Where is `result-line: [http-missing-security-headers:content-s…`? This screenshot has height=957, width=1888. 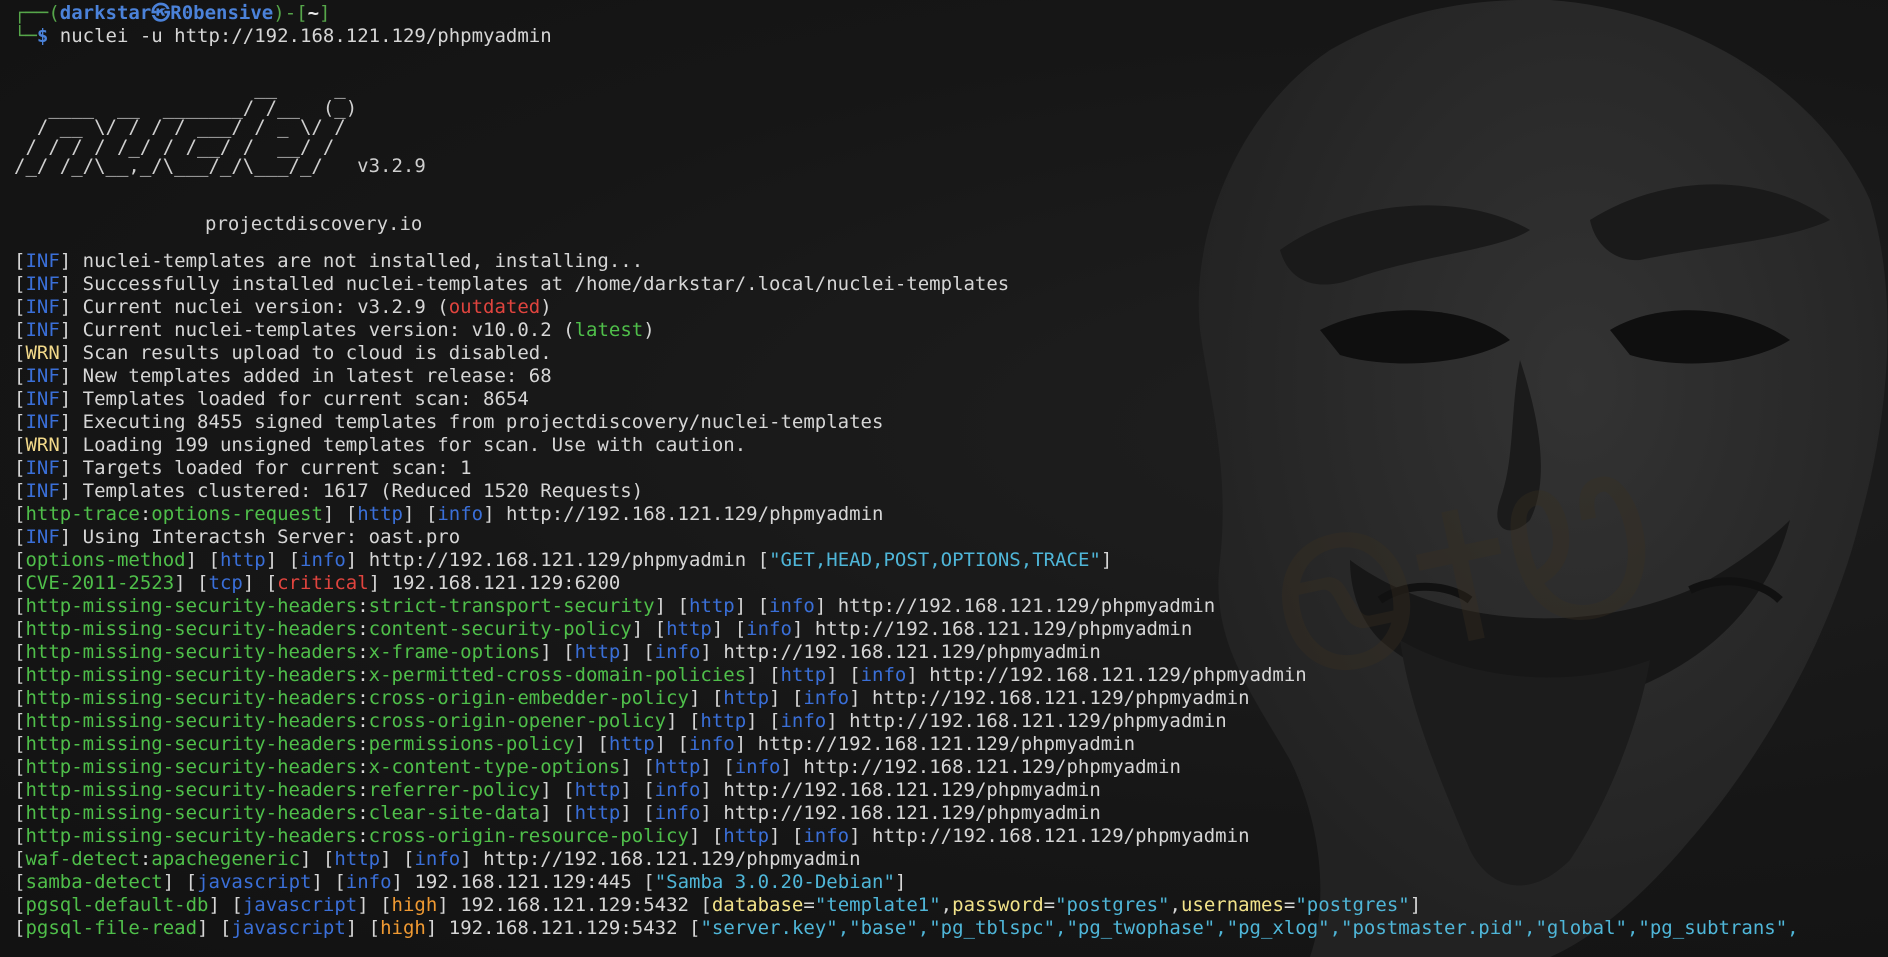 result-line: [http-missing-security-headers:content-s… is located at coordinates (951, 629).